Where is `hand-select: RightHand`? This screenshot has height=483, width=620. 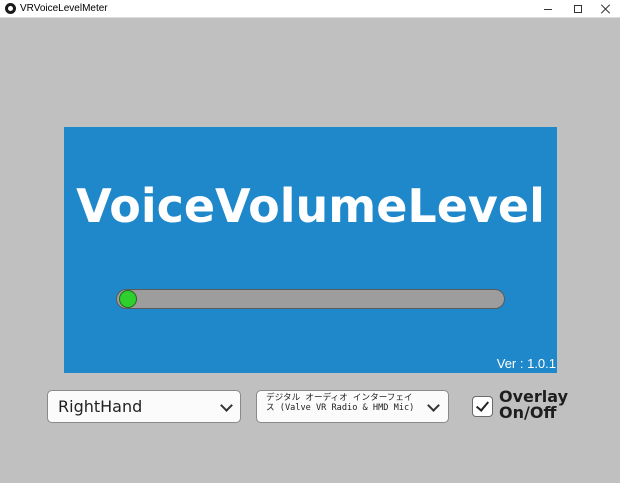 hand-select: RightHand is located at coordinates (144, 406).